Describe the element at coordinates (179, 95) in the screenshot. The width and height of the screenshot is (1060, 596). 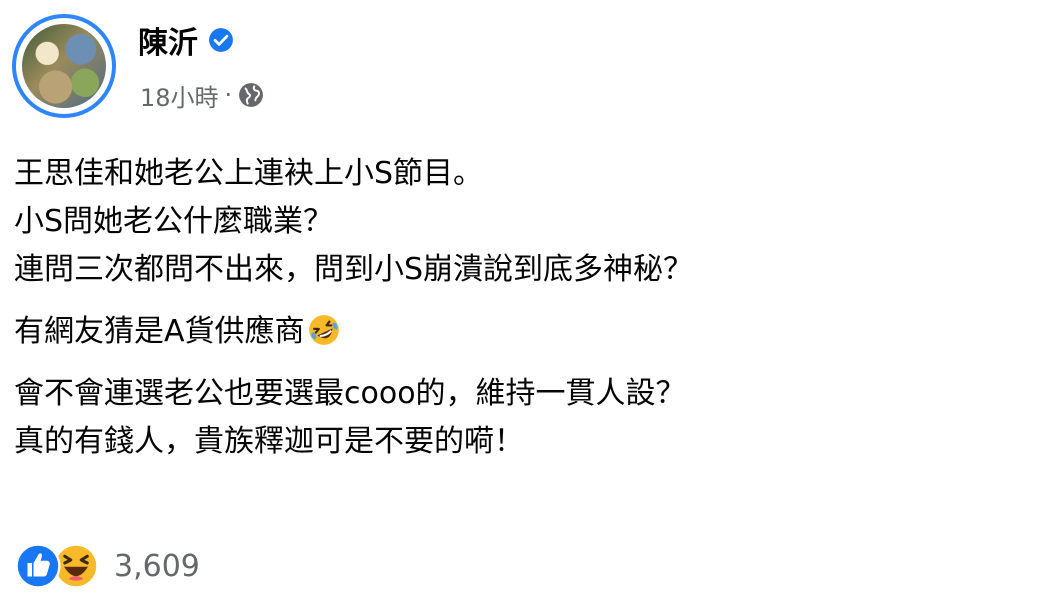
I see `post-timestamp: 18小時` at that location.